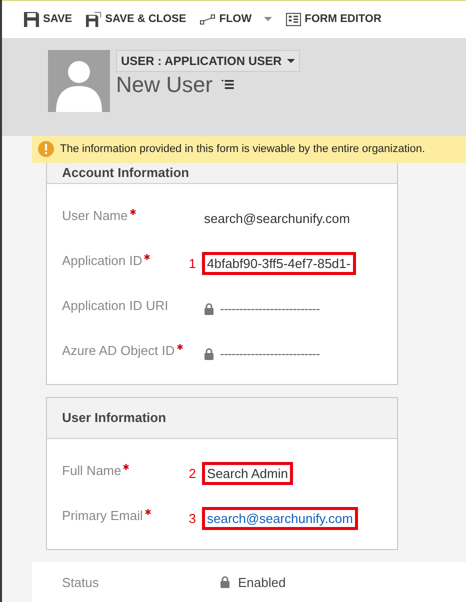 This screenshot has width=466, height=602. I want to click on toolbar-button: SAVE, so click(48, 19).